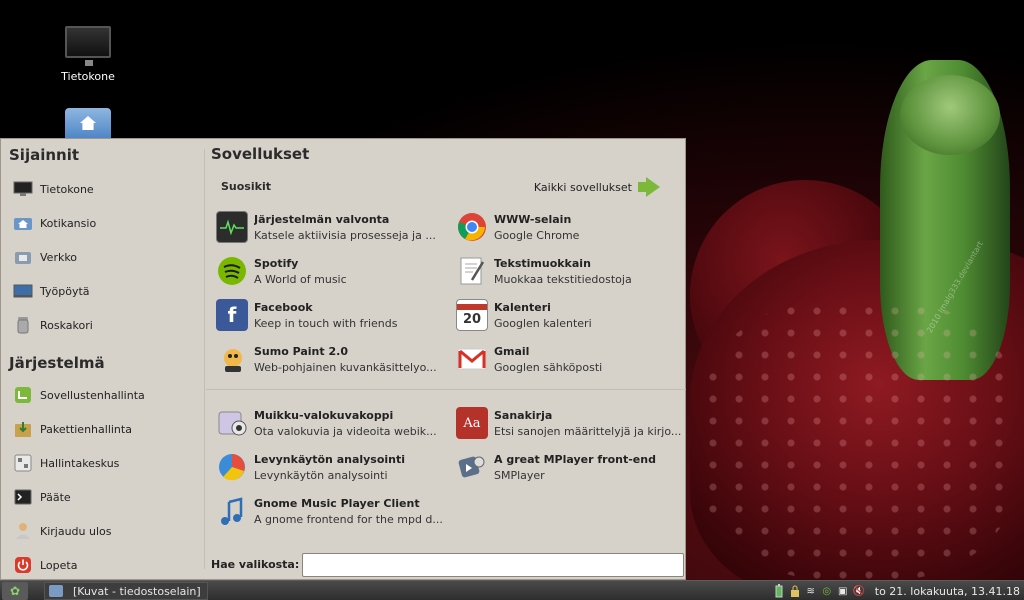 The width and height of the screenshot is (1024, 600). What do you see at coordinates (512, 351) in the screenshot?
I see `app-name: Gmail` at bounding box center [512, 351].